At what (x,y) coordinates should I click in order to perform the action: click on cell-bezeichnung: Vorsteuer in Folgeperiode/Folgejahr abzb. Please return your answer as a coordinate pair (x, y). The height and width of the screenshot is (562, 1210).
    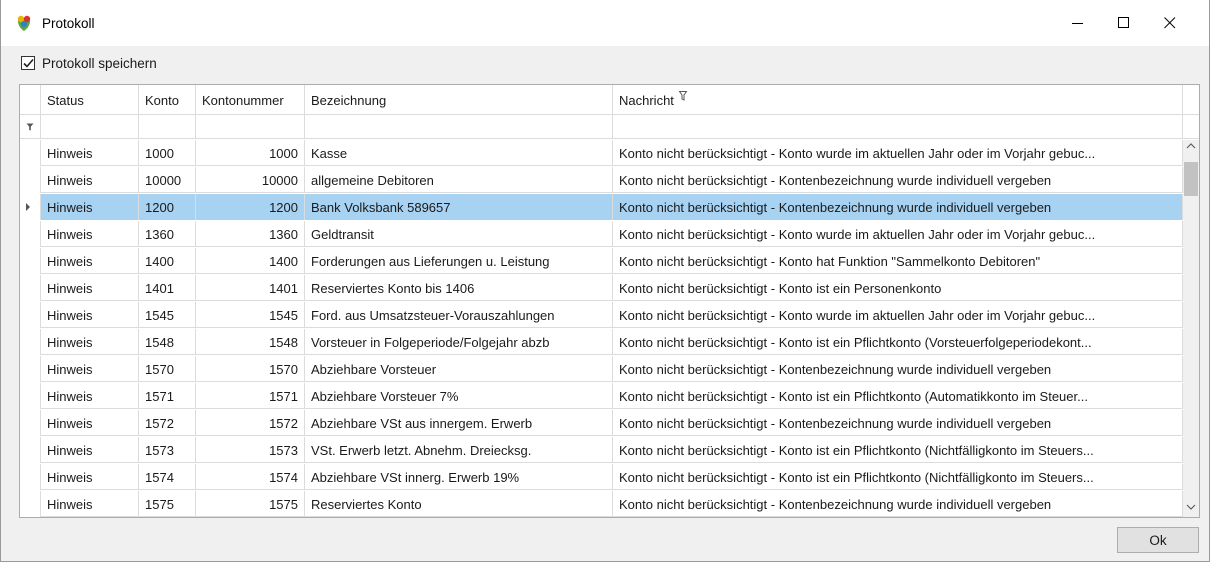
    Looking at the image, I should click on (459, 342).